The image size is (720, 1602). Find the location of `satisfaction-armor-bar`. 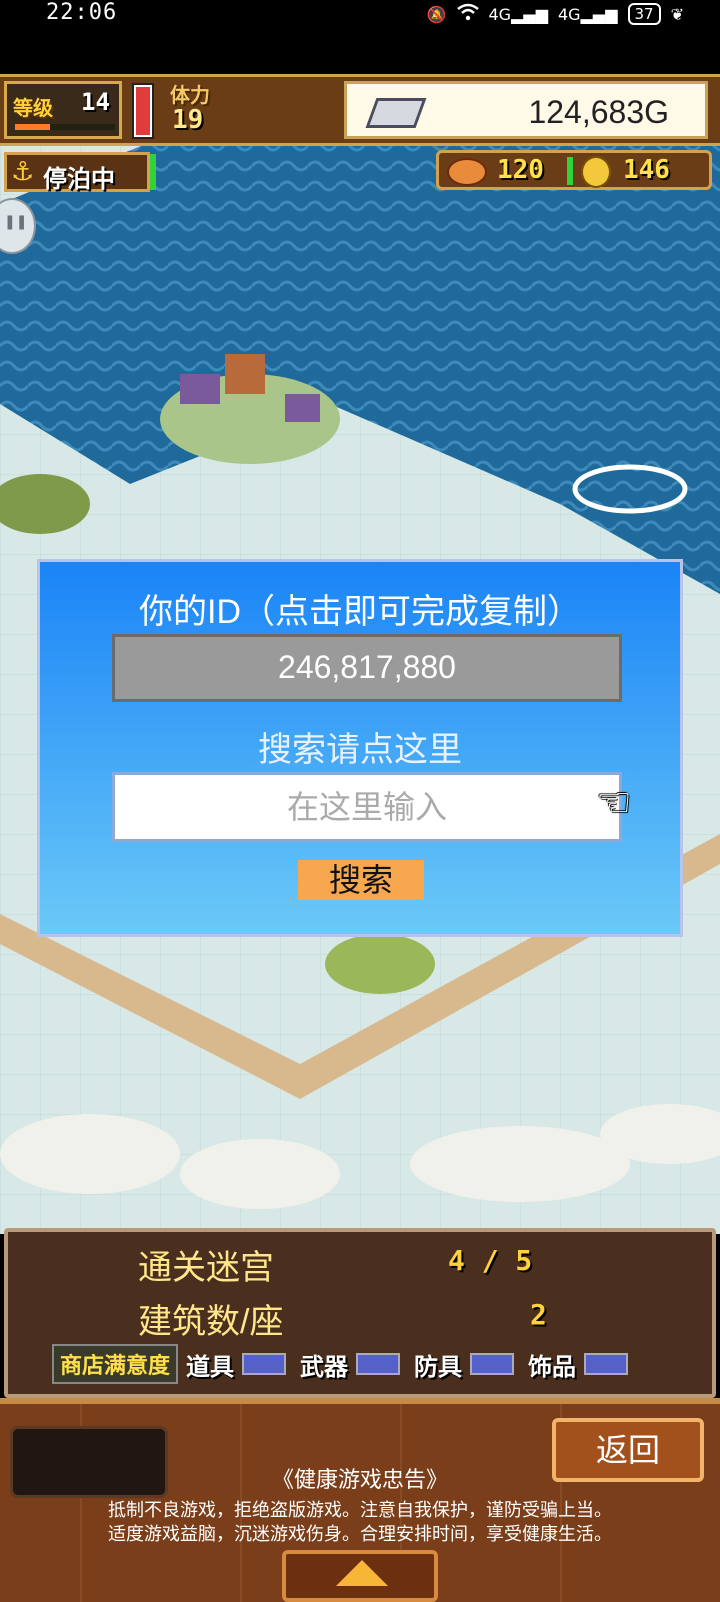

satisfaction-armor-bar is located at coordinates (492, 1364).